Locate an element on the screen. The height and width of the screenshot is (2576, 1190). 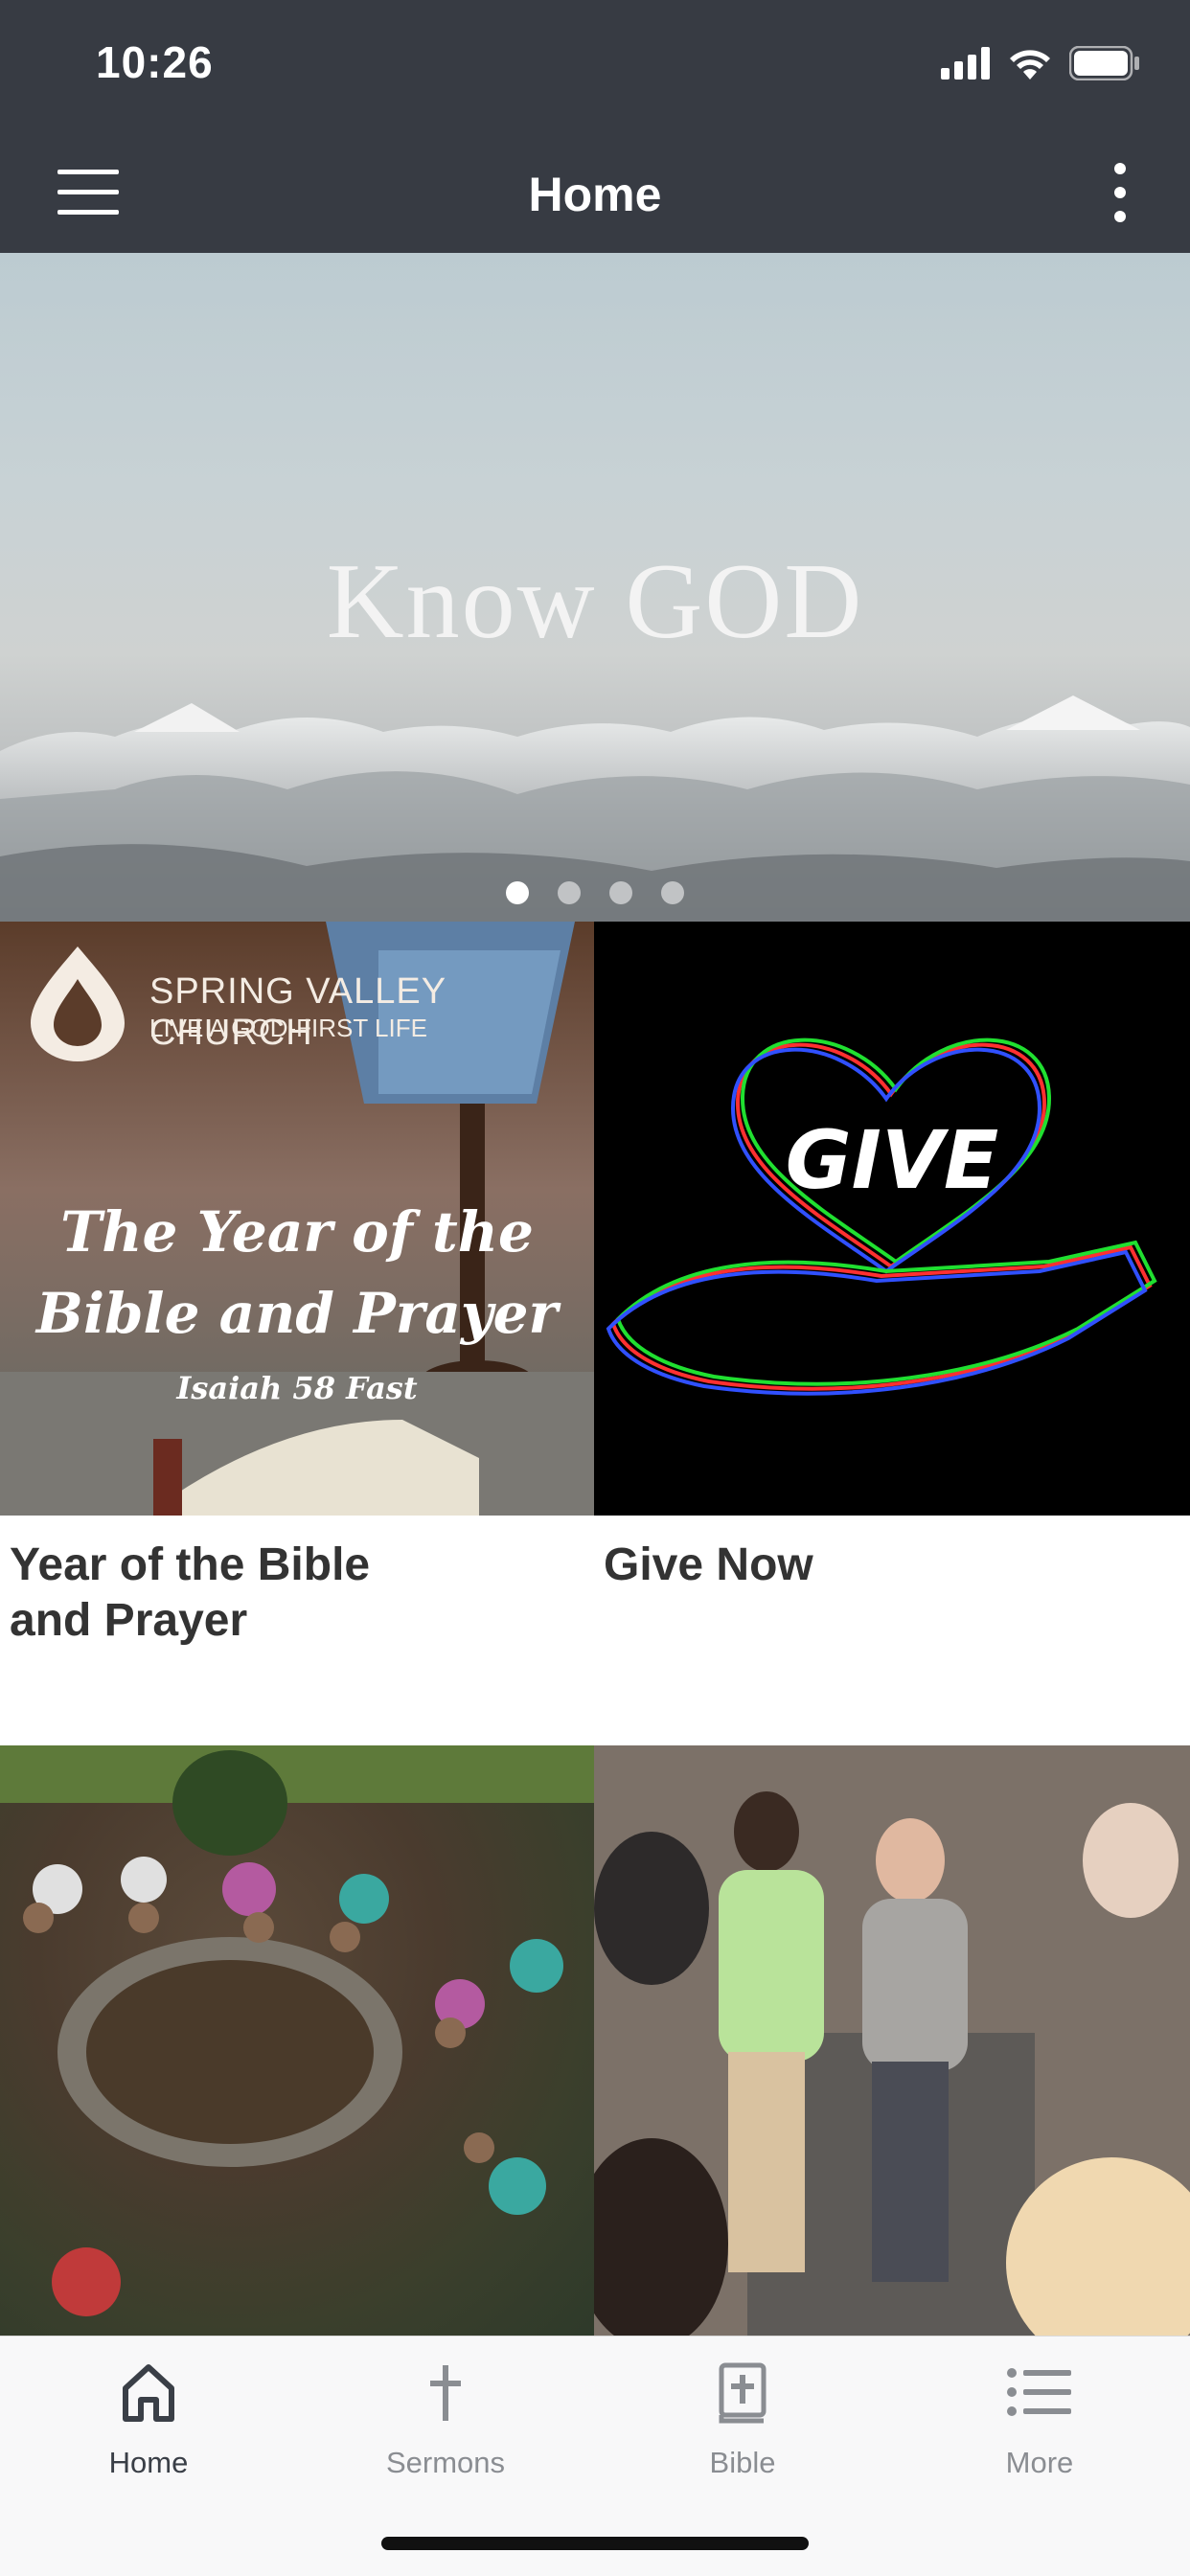
tab-bible: Bible is located at coordinates (743, 2423).